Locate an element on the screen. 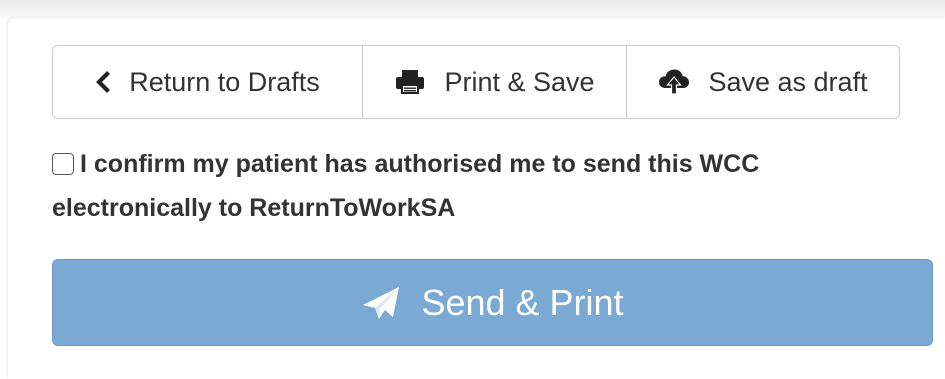 Image resolution: width=945 pixels, height=379 pixels. print-save-button: Print & Save is located at coordinates (494, 82).